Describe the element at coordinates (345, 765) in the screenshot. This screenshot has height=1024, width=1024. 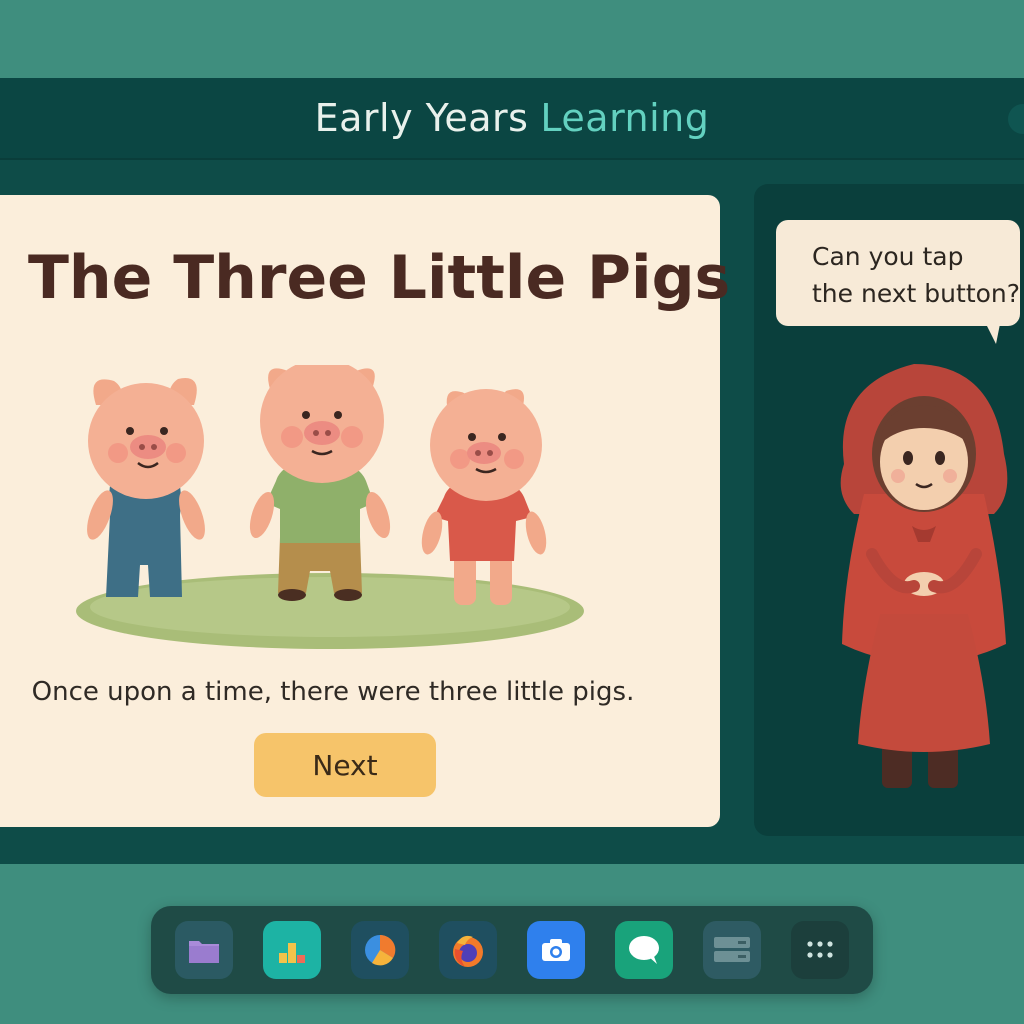
I see `next-button: Next` at that location.